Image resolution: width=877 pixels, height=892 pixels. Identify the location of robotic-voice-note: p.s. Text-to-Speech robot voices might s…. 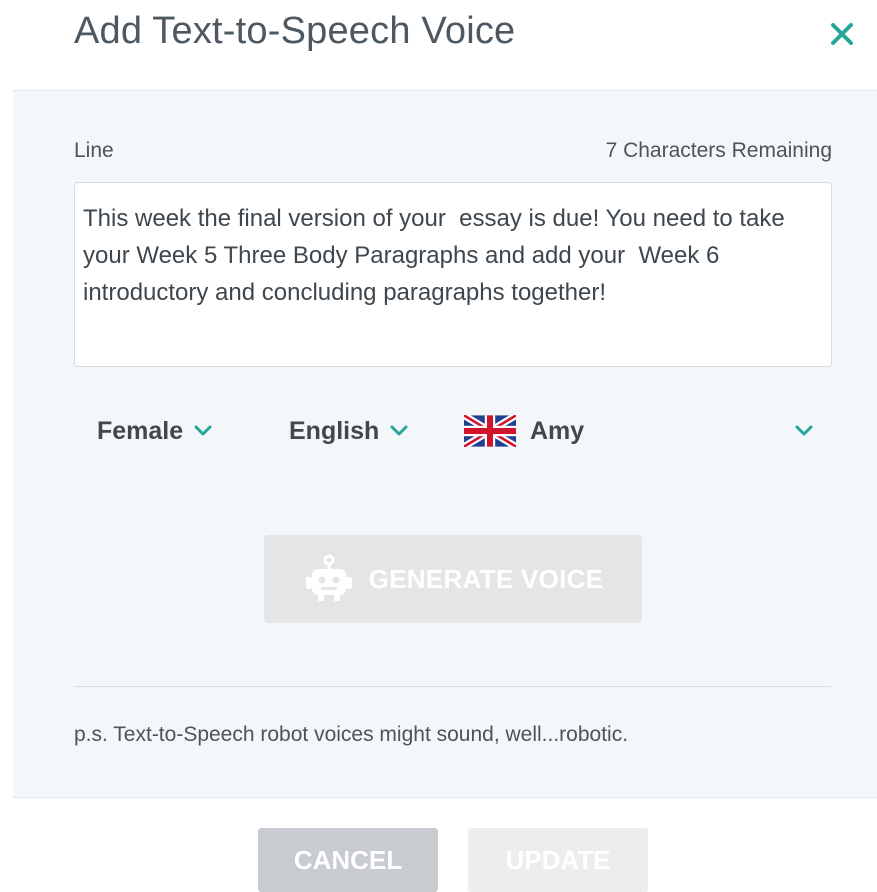
(351, 734).